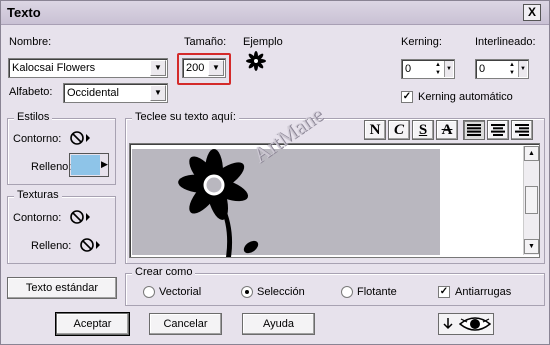 This screenshot has width=550, height=345. What do you see at coordinates (532, 12) in the screenshot?
I see `close-button: X` at bounding box center [532, 12].